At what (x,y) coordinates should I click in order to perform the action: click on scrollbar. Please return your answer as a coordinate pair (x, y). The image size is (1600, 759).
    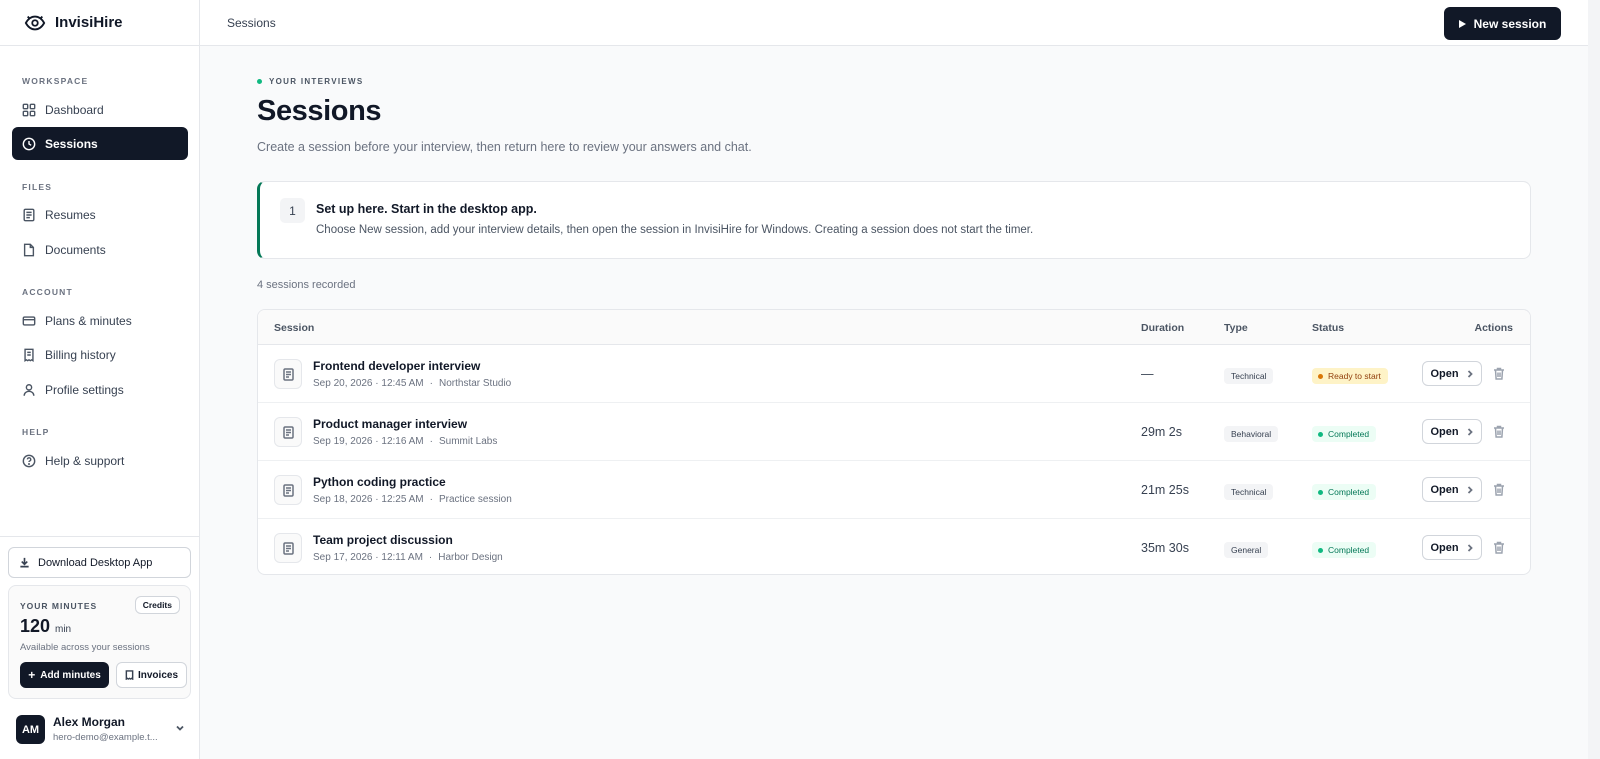
    Looking at the image, I should click on (1594, 379).